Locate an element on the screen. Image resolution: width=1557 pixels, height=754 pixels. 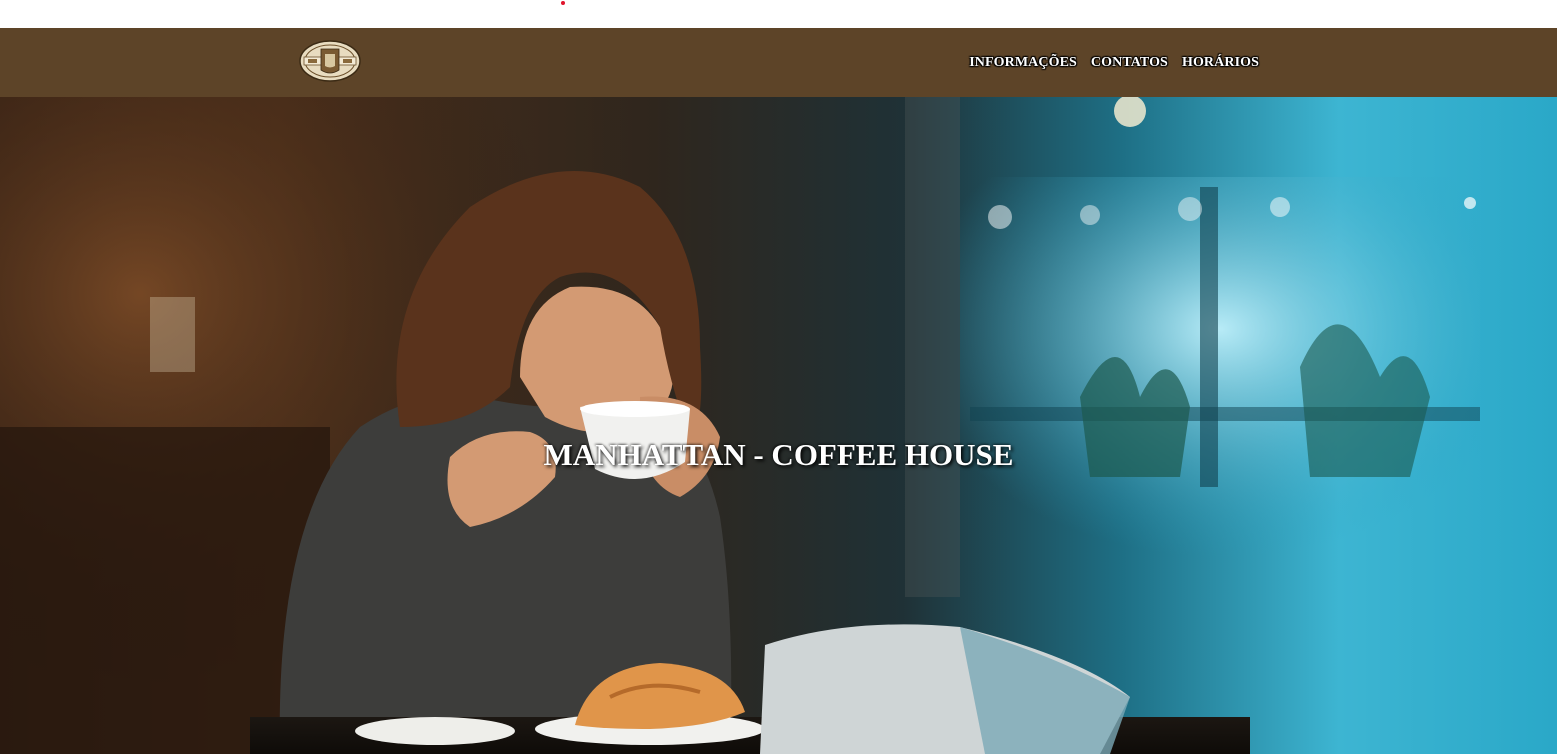
nav-horarios: HORÁRIOS is located at coordinates (1220, 63).